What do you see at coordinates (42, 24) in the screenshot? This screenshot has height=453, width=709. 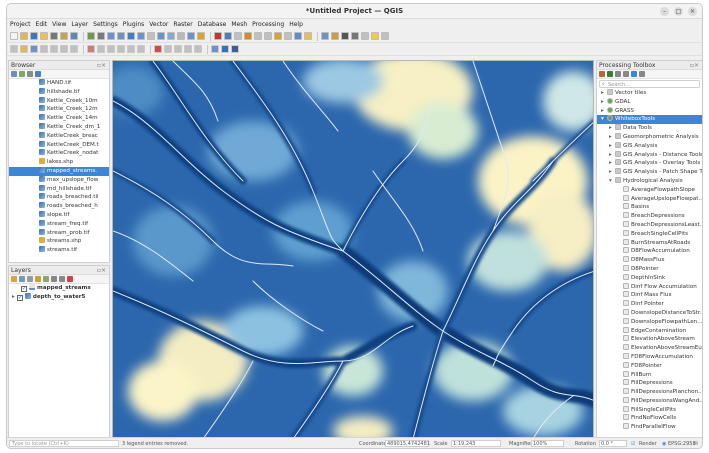 I see `menu-edit: Edit` at bounding box center [42, 24].